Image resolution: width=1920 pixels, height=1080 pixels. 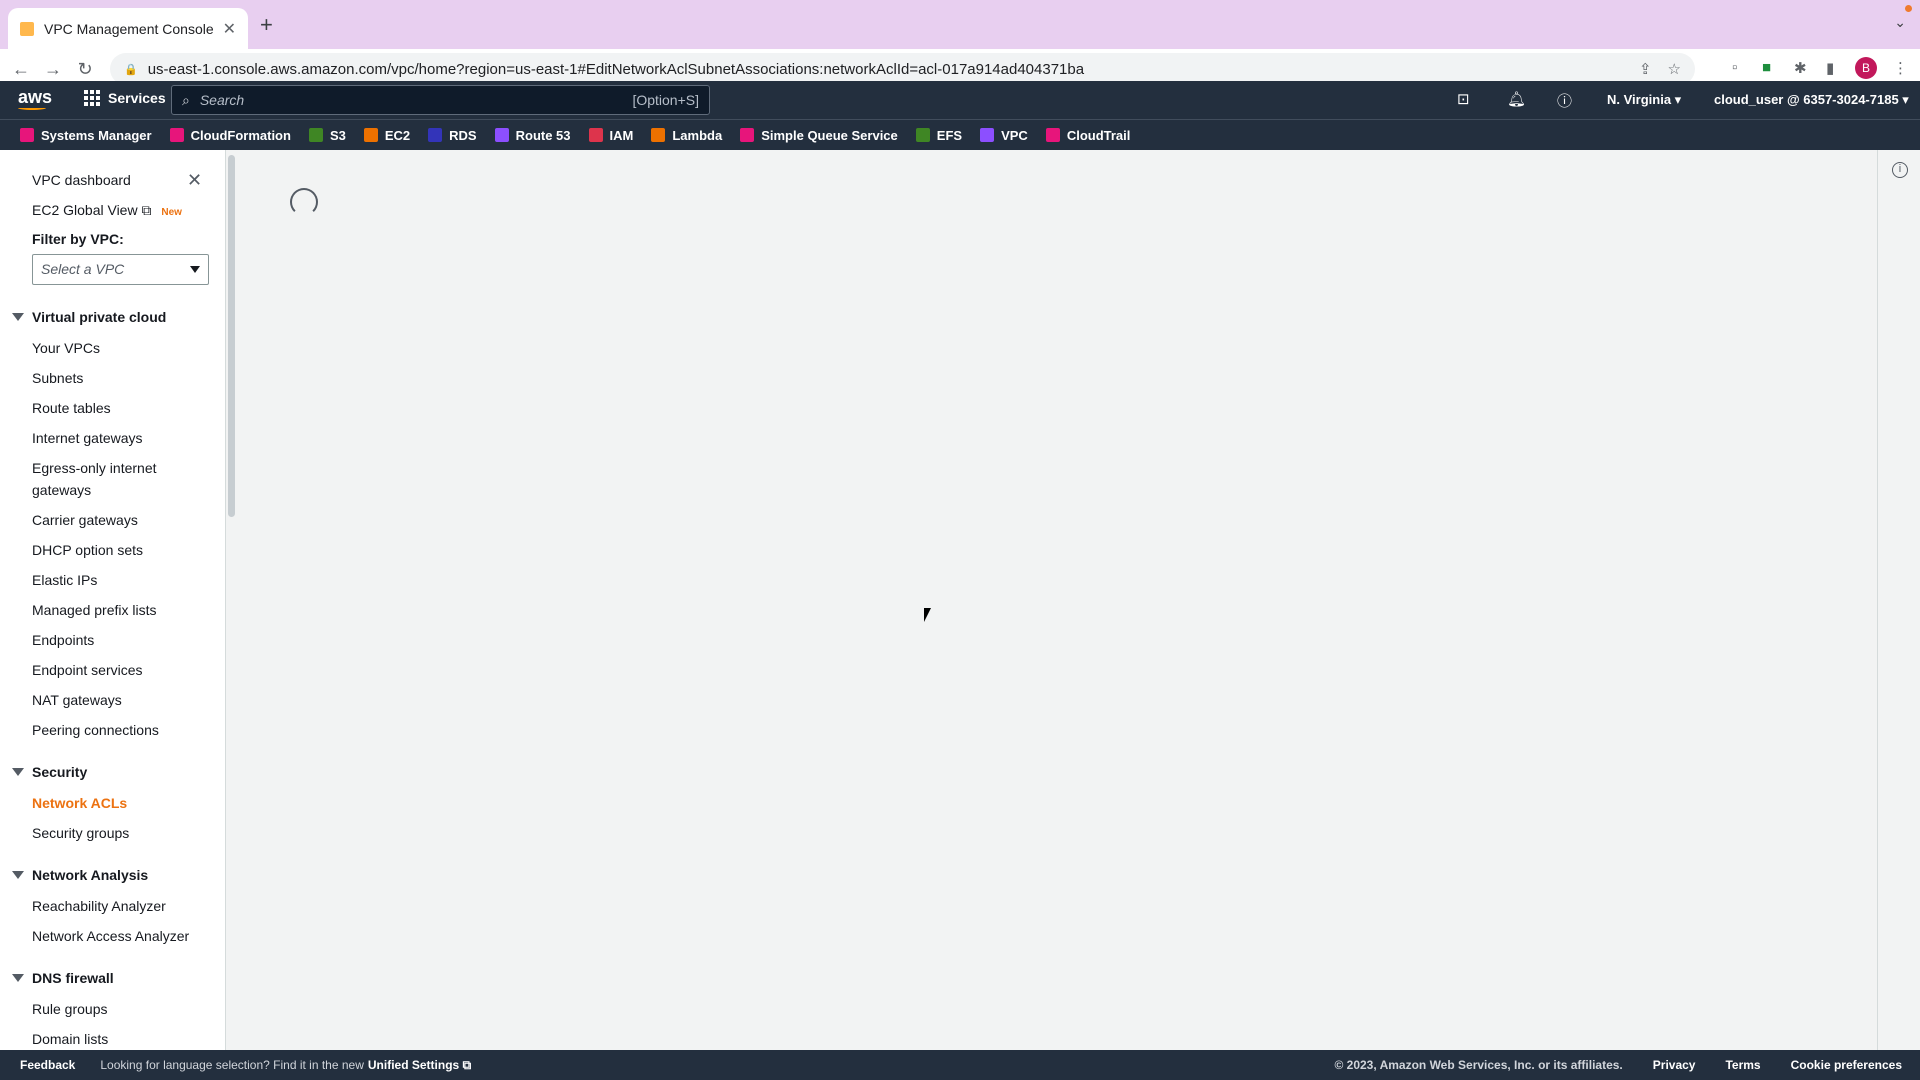 What do you see at coordinates (120, 269) in the screenshot?
I see `vpc-filter-select: Select a VPC` at bounding box center [120, 269].